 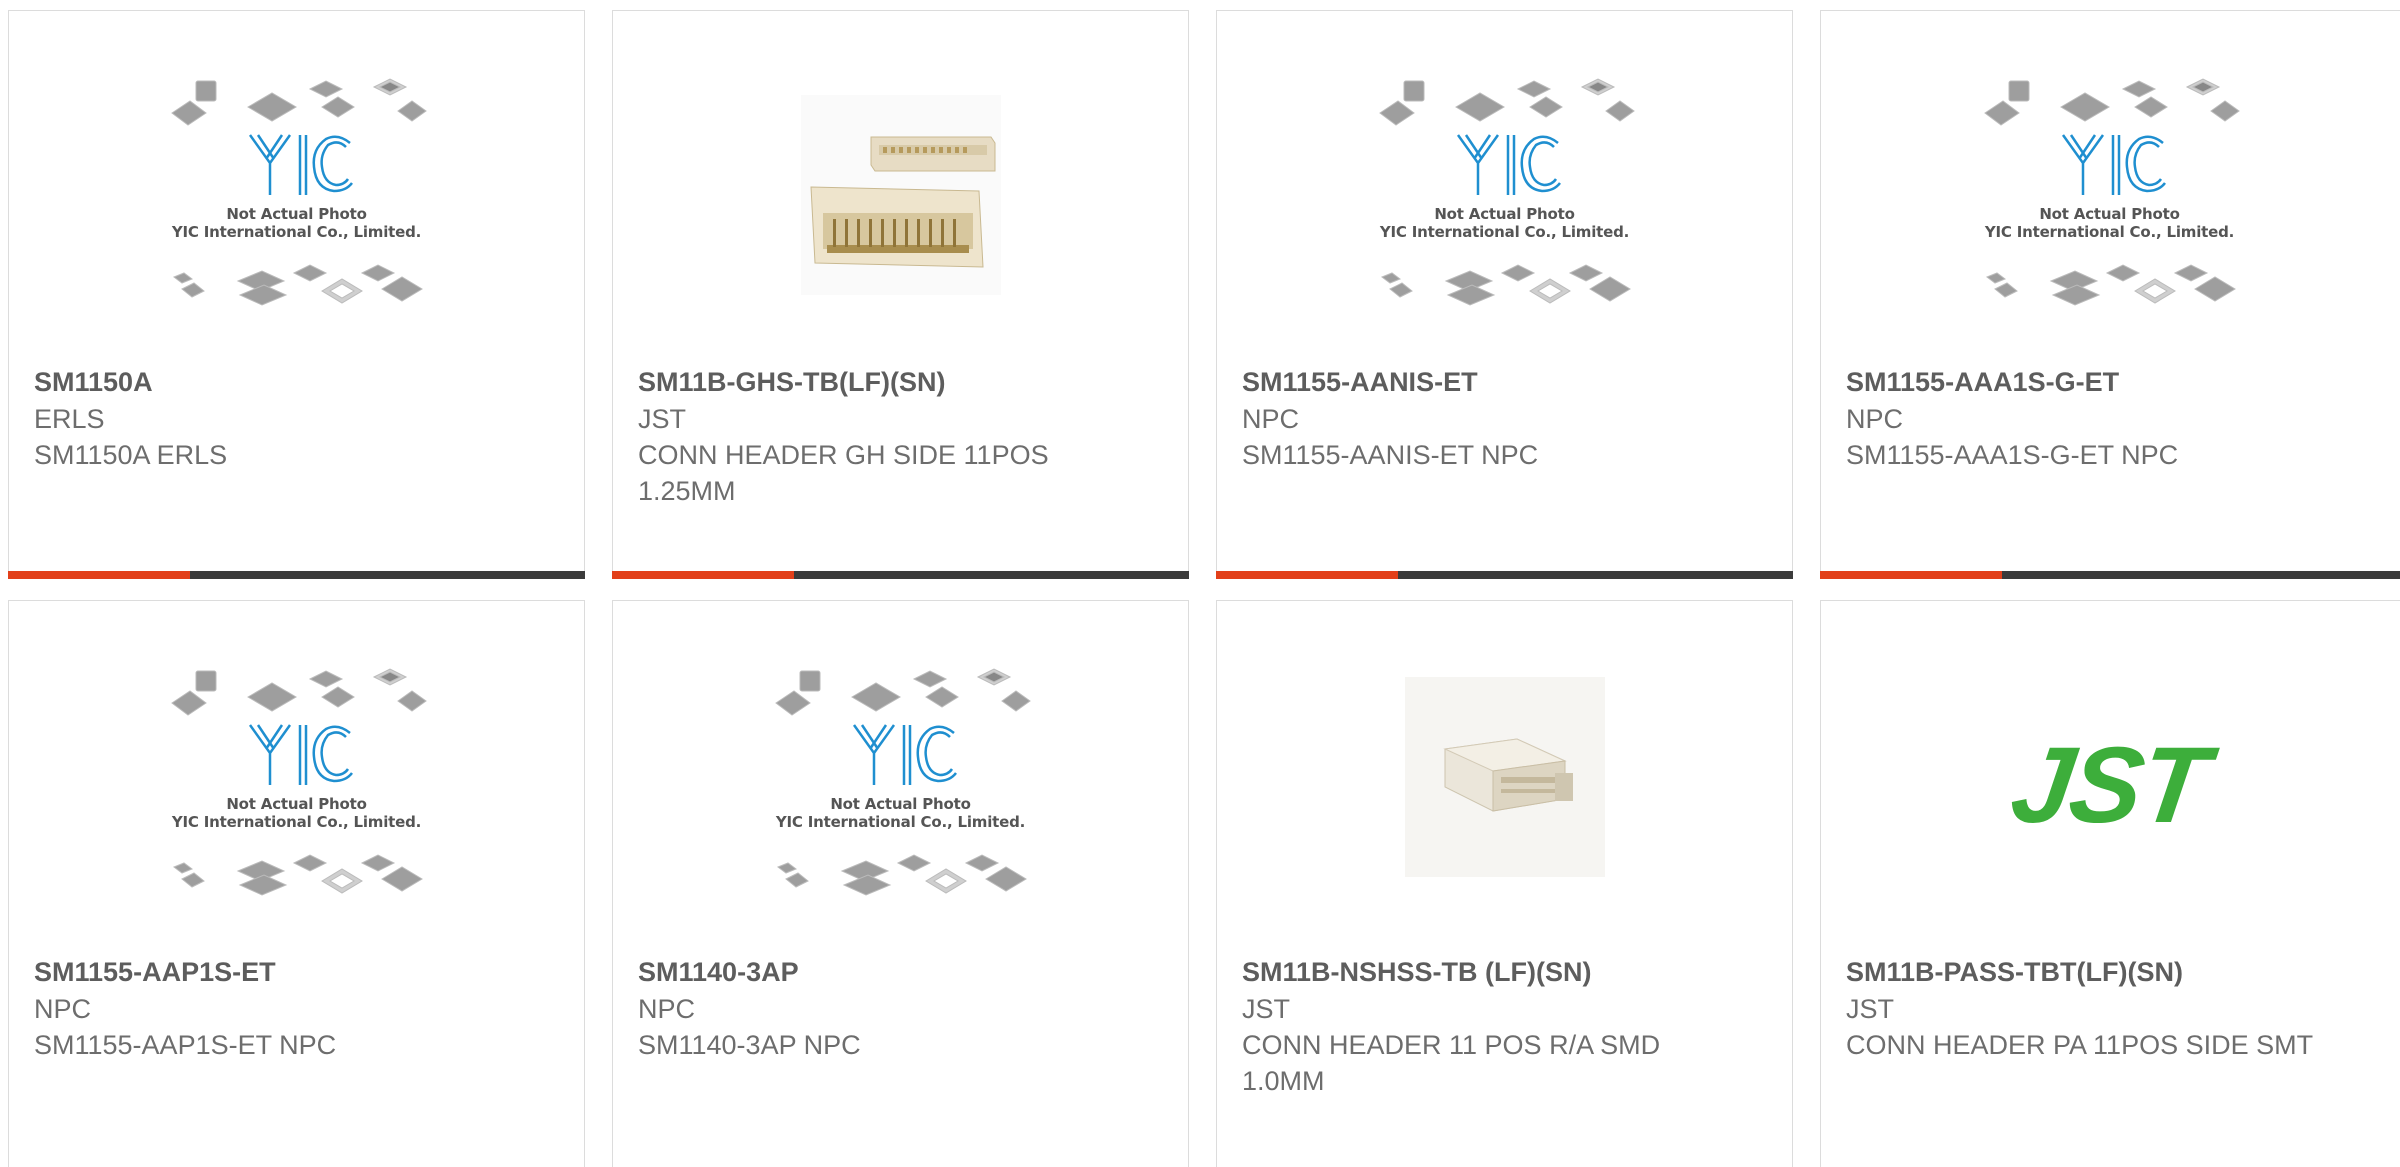 What do you see at coordinates (1417, 972) in the screenshot?
I see `product-part-number: SM11B-NSHSS-TB (LF)(SN)` at bounding box center [1417, 972].